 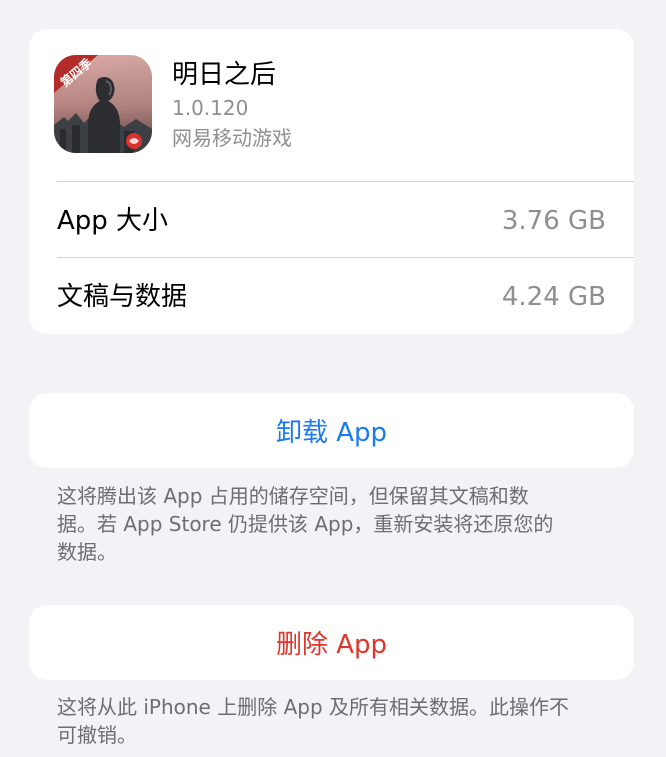 I want to click on documents-data-label: 文稿与数据, so click(x=122, y=297).